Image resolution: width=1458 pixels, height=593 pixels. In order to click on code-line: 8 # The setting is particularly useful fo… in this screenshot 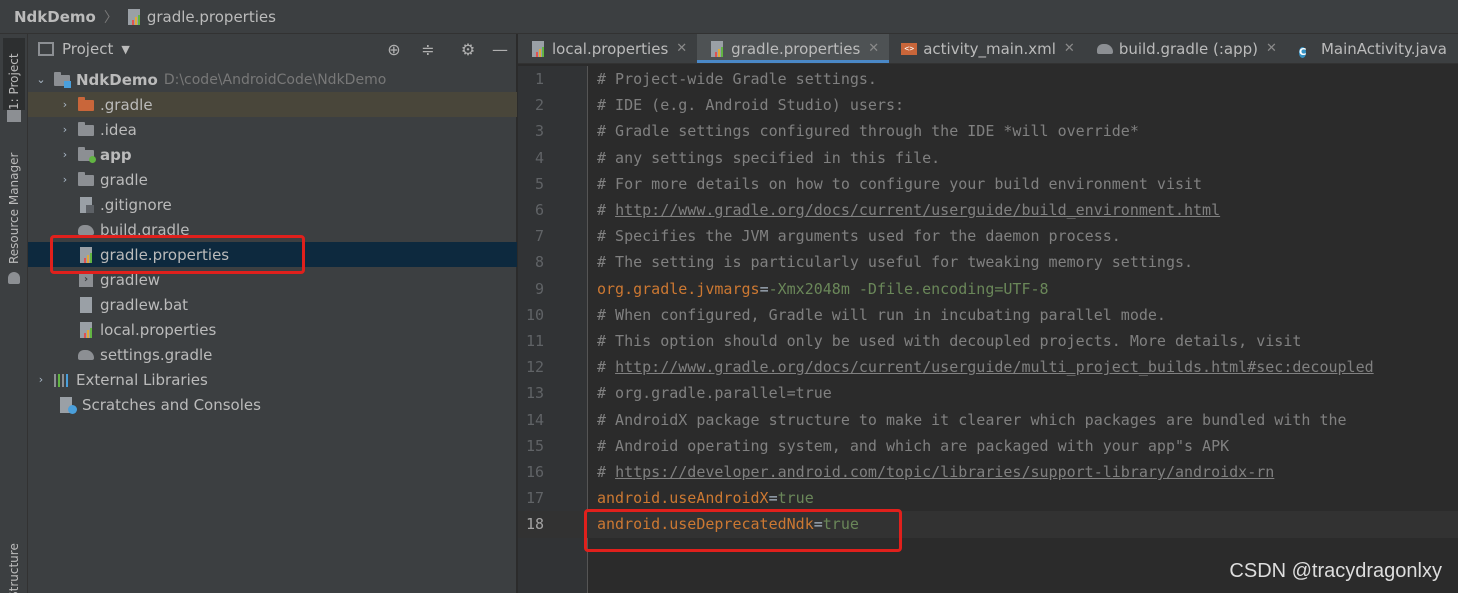, I will do `click(988, 262)`.